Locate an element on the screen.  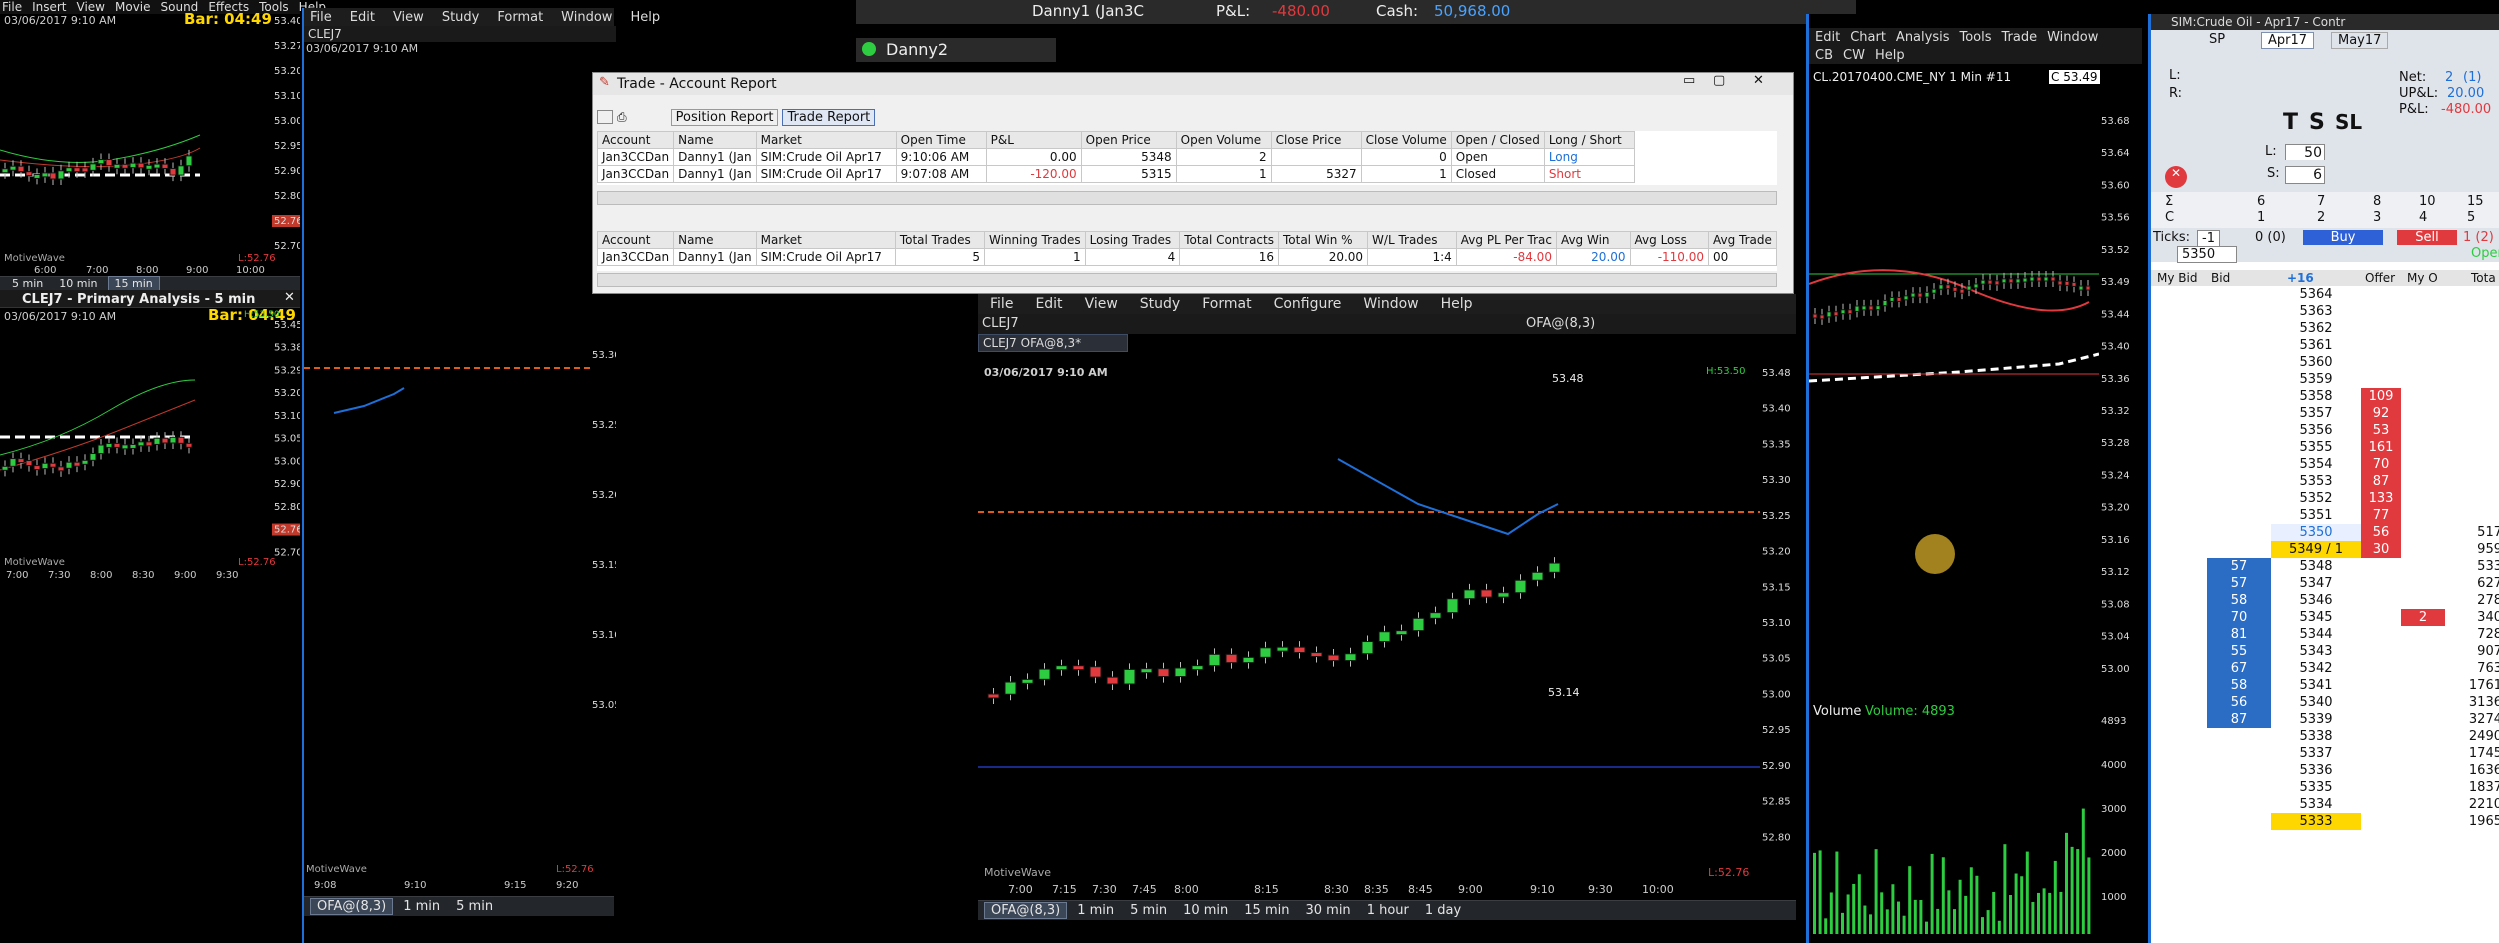
total-cell: 340 is located at coordinates (2472, 617).